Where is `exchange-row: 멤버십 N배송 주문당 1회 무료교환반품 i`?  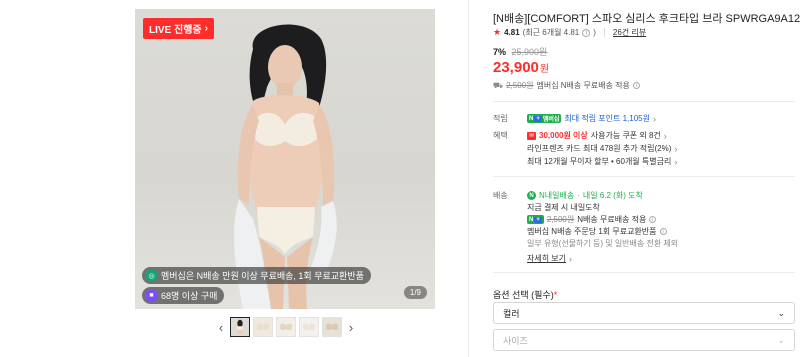 exchange-row: 멤버십 N배송 주문당 1회 무료교환반품 i is located at coordinates (597, 231).